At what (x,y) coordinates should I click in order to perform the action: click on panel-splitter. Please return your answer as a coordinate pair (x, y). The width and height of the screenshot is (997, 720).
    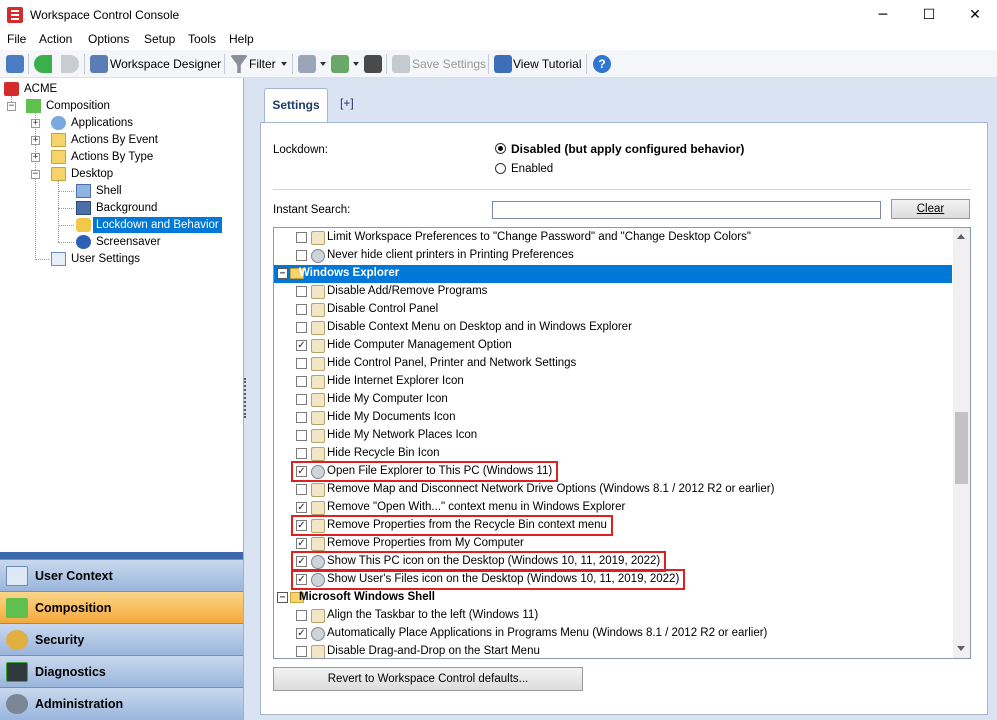
    Looking at the image, I should click on (121, 555).